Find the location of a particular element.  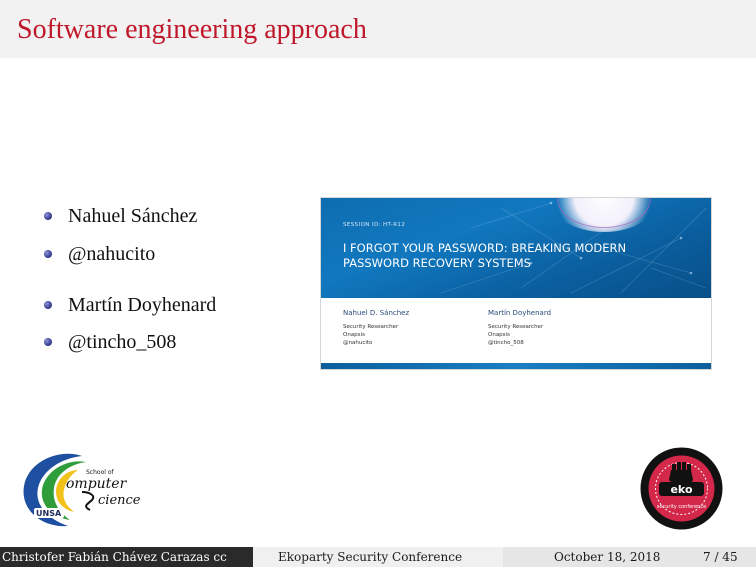

footer-date: October 18, 2018 is located at coordinates (607, 557).